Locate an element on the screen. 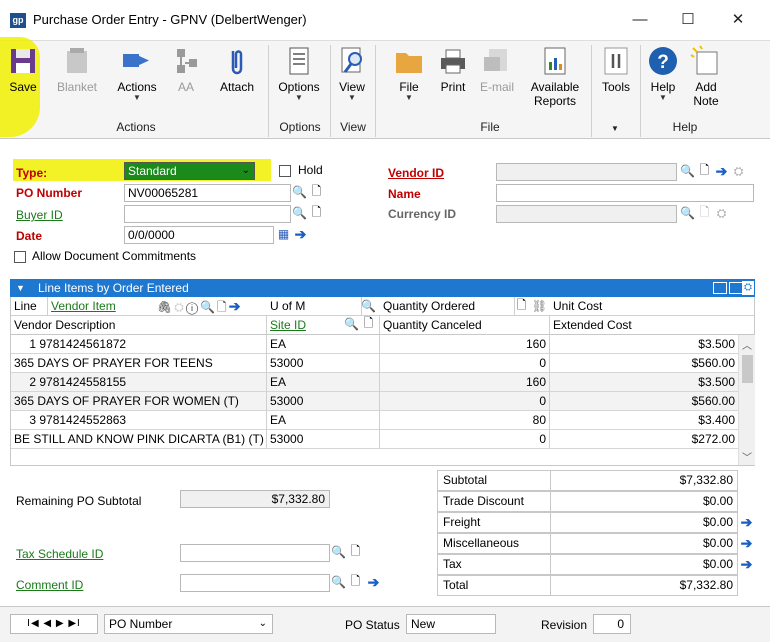 The width and height of the screenshot is (770, 642). attach-button: Attach is located at coordinates (237, 75).